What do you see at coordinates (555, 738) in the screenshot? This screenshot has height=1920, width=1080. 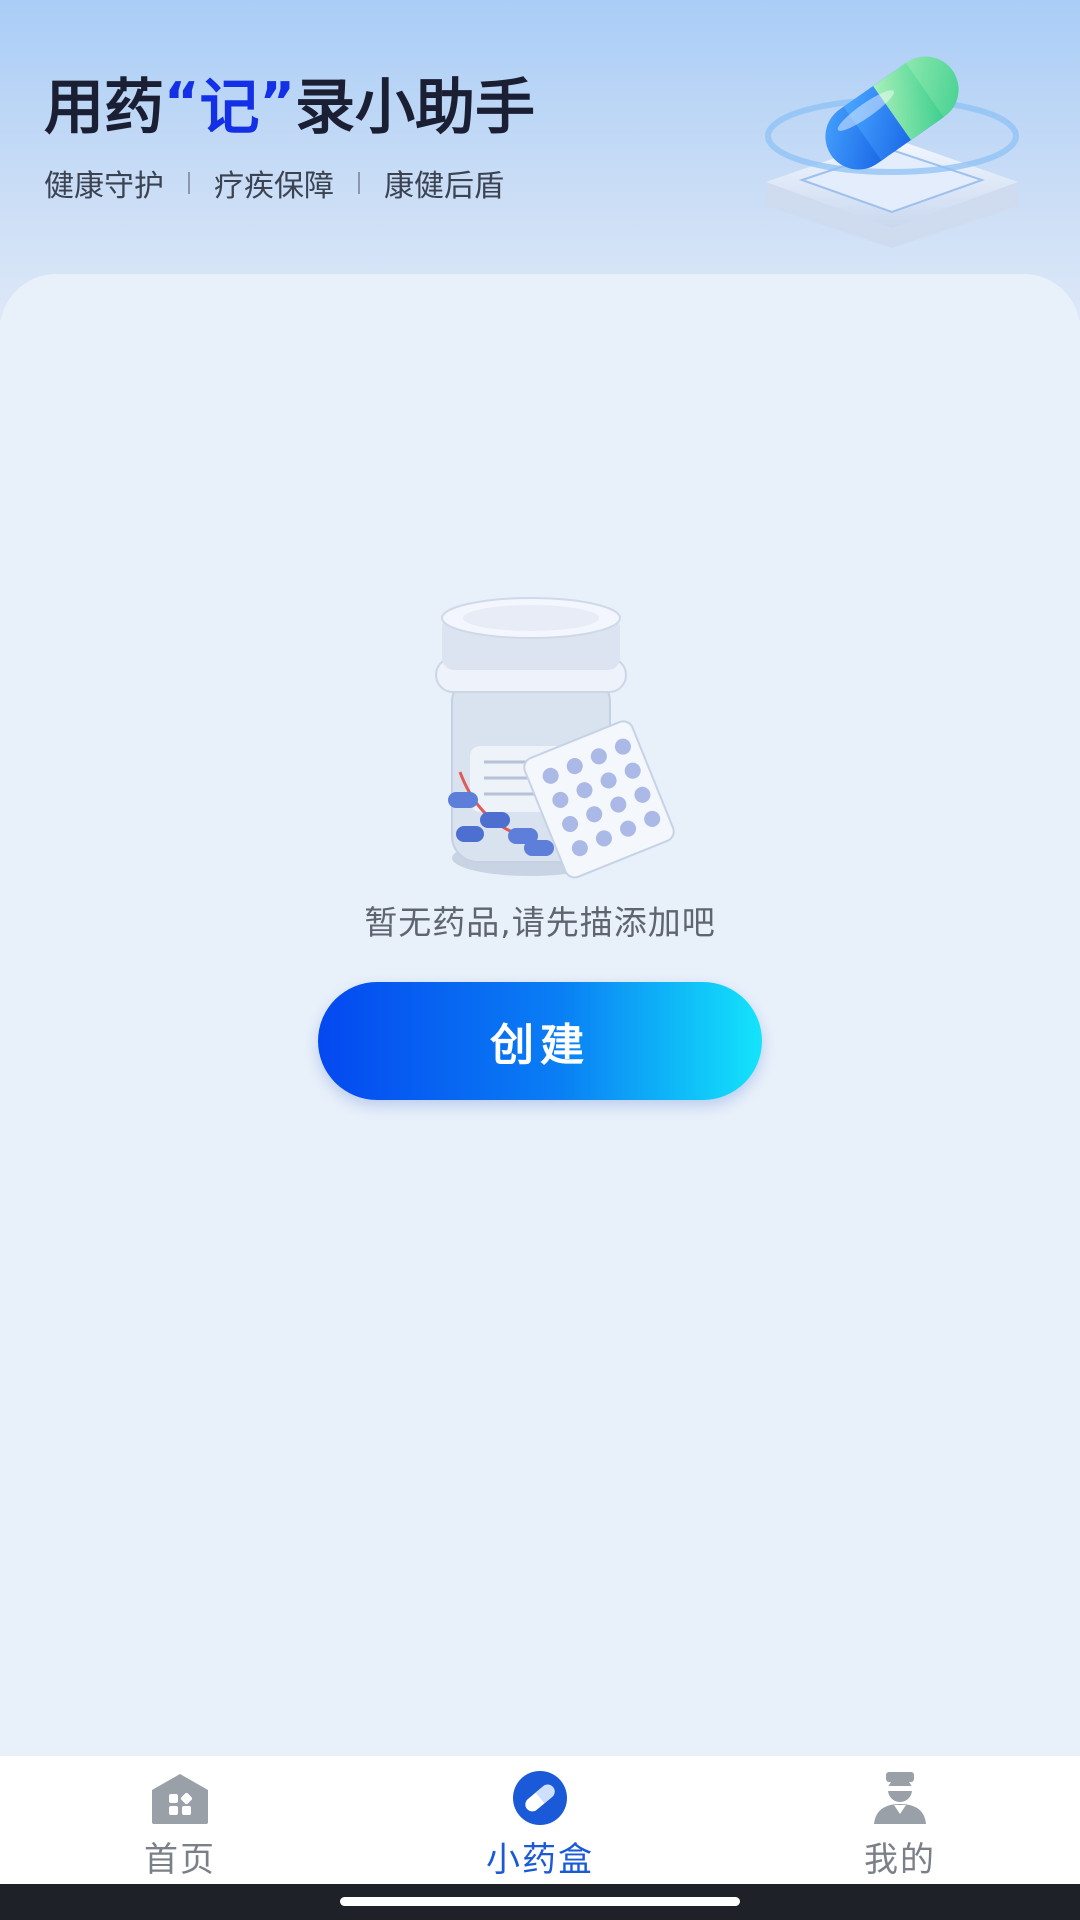 I see `medicine-bottle-illustration` at bounding box center [555, 738].